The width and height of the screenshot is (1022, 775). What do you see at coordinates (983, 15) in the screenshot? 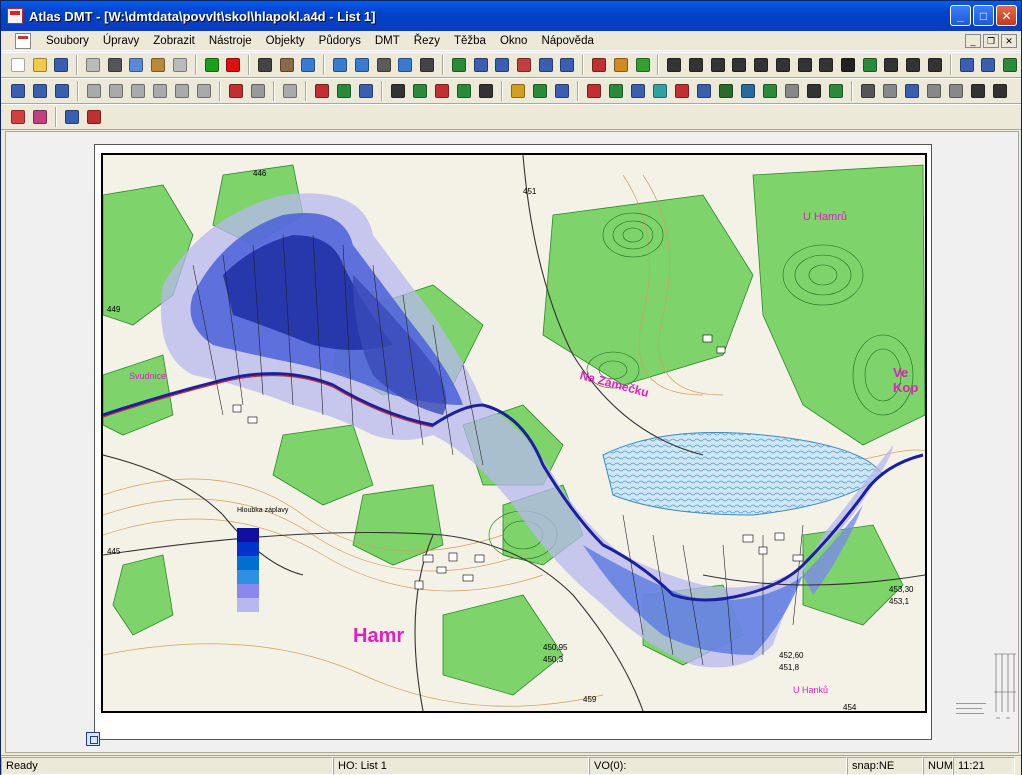
I see `maximize-button: □` at bounding box center [983, 15].